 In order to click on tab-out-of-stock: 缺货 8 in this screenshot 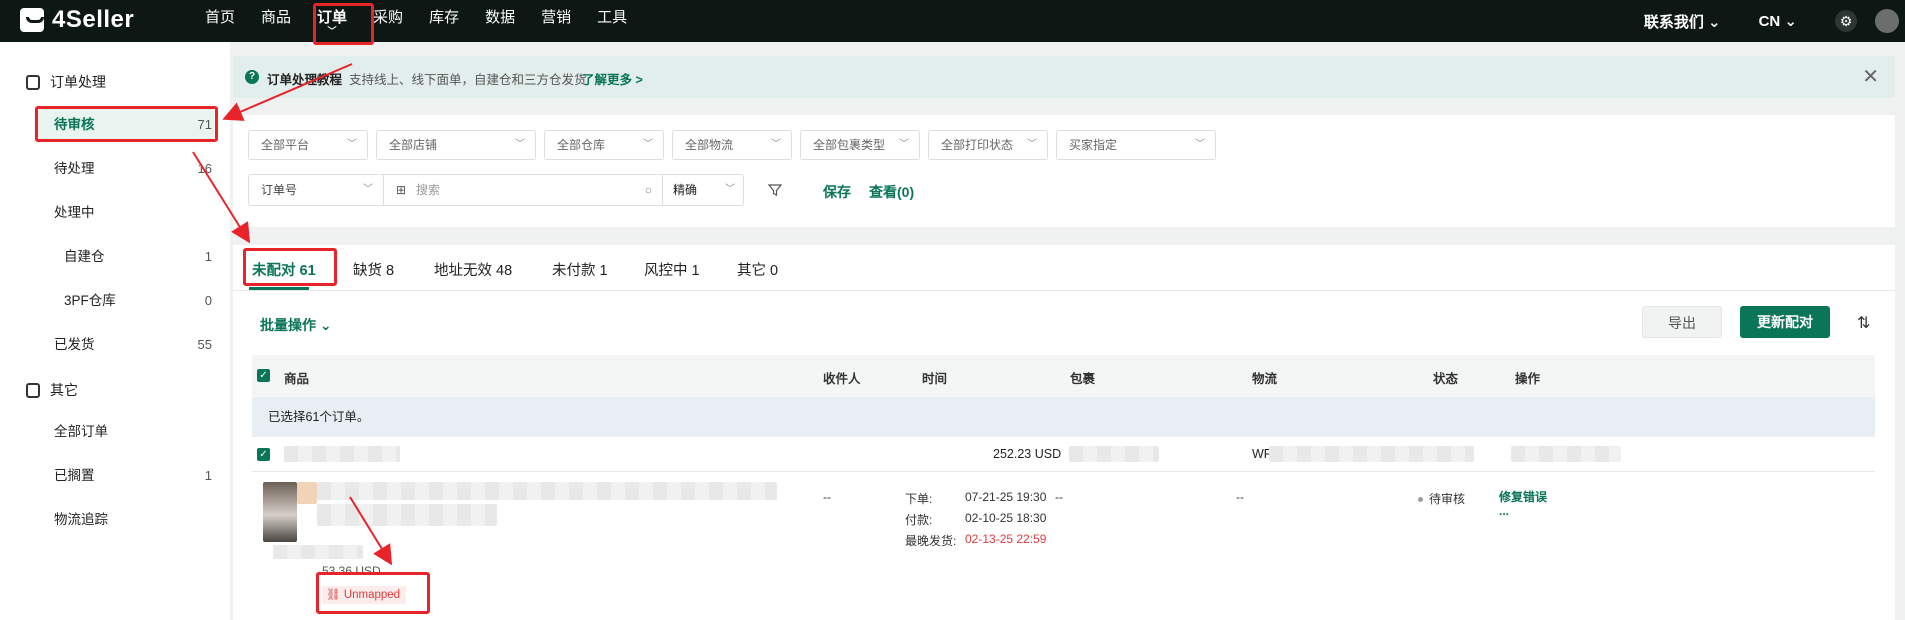, I will do `click(373, 269)`.